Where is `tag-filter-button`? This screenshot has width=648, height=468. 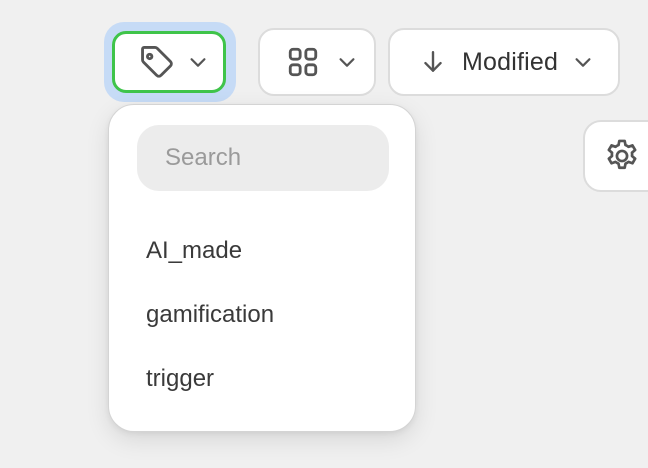
tag-filter-button is located at coordinates (169, 62).